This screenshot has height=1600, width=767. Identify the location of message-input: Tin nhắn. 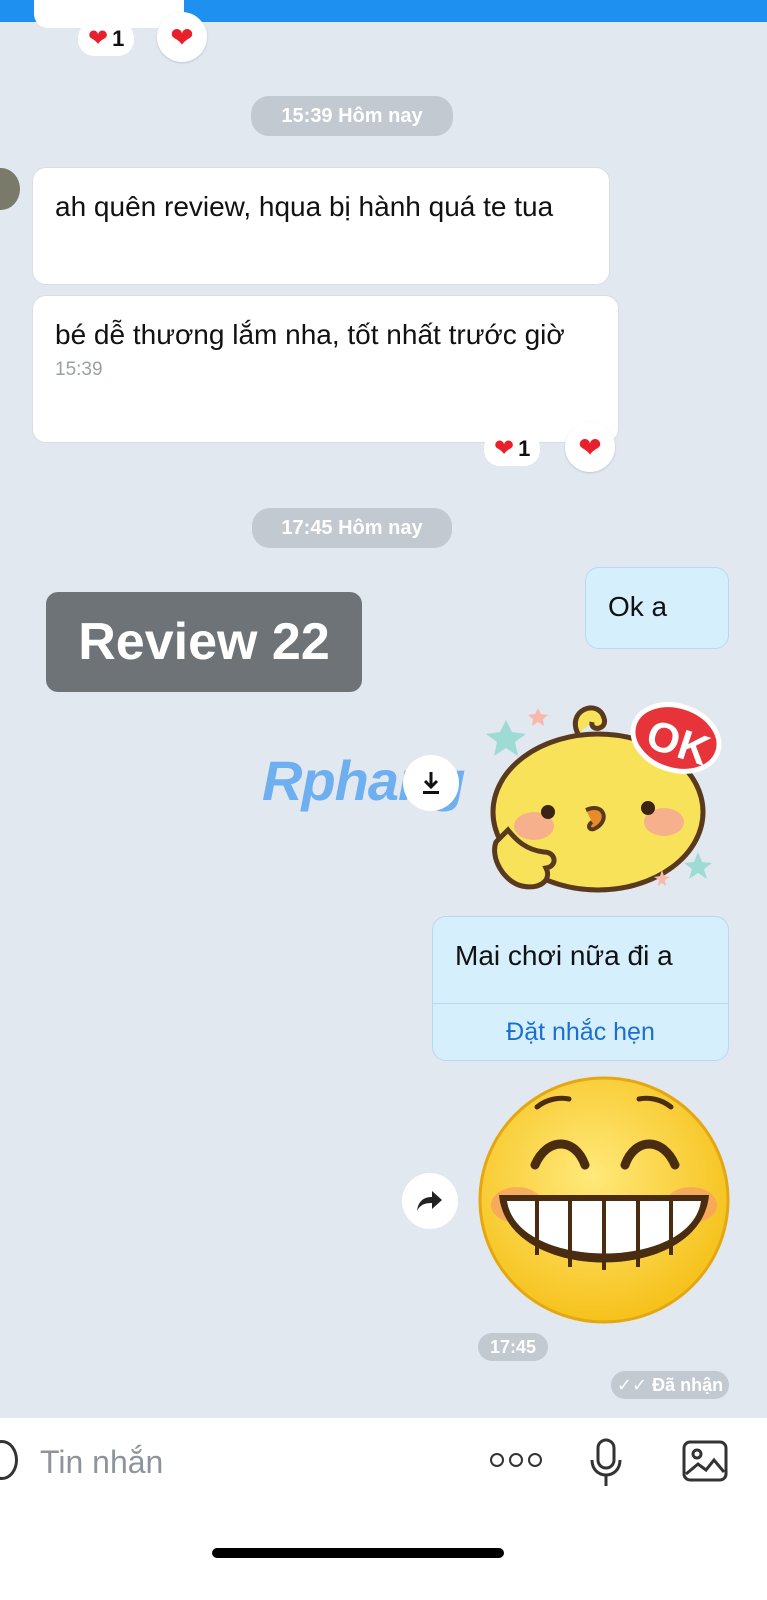
(250, 1462).